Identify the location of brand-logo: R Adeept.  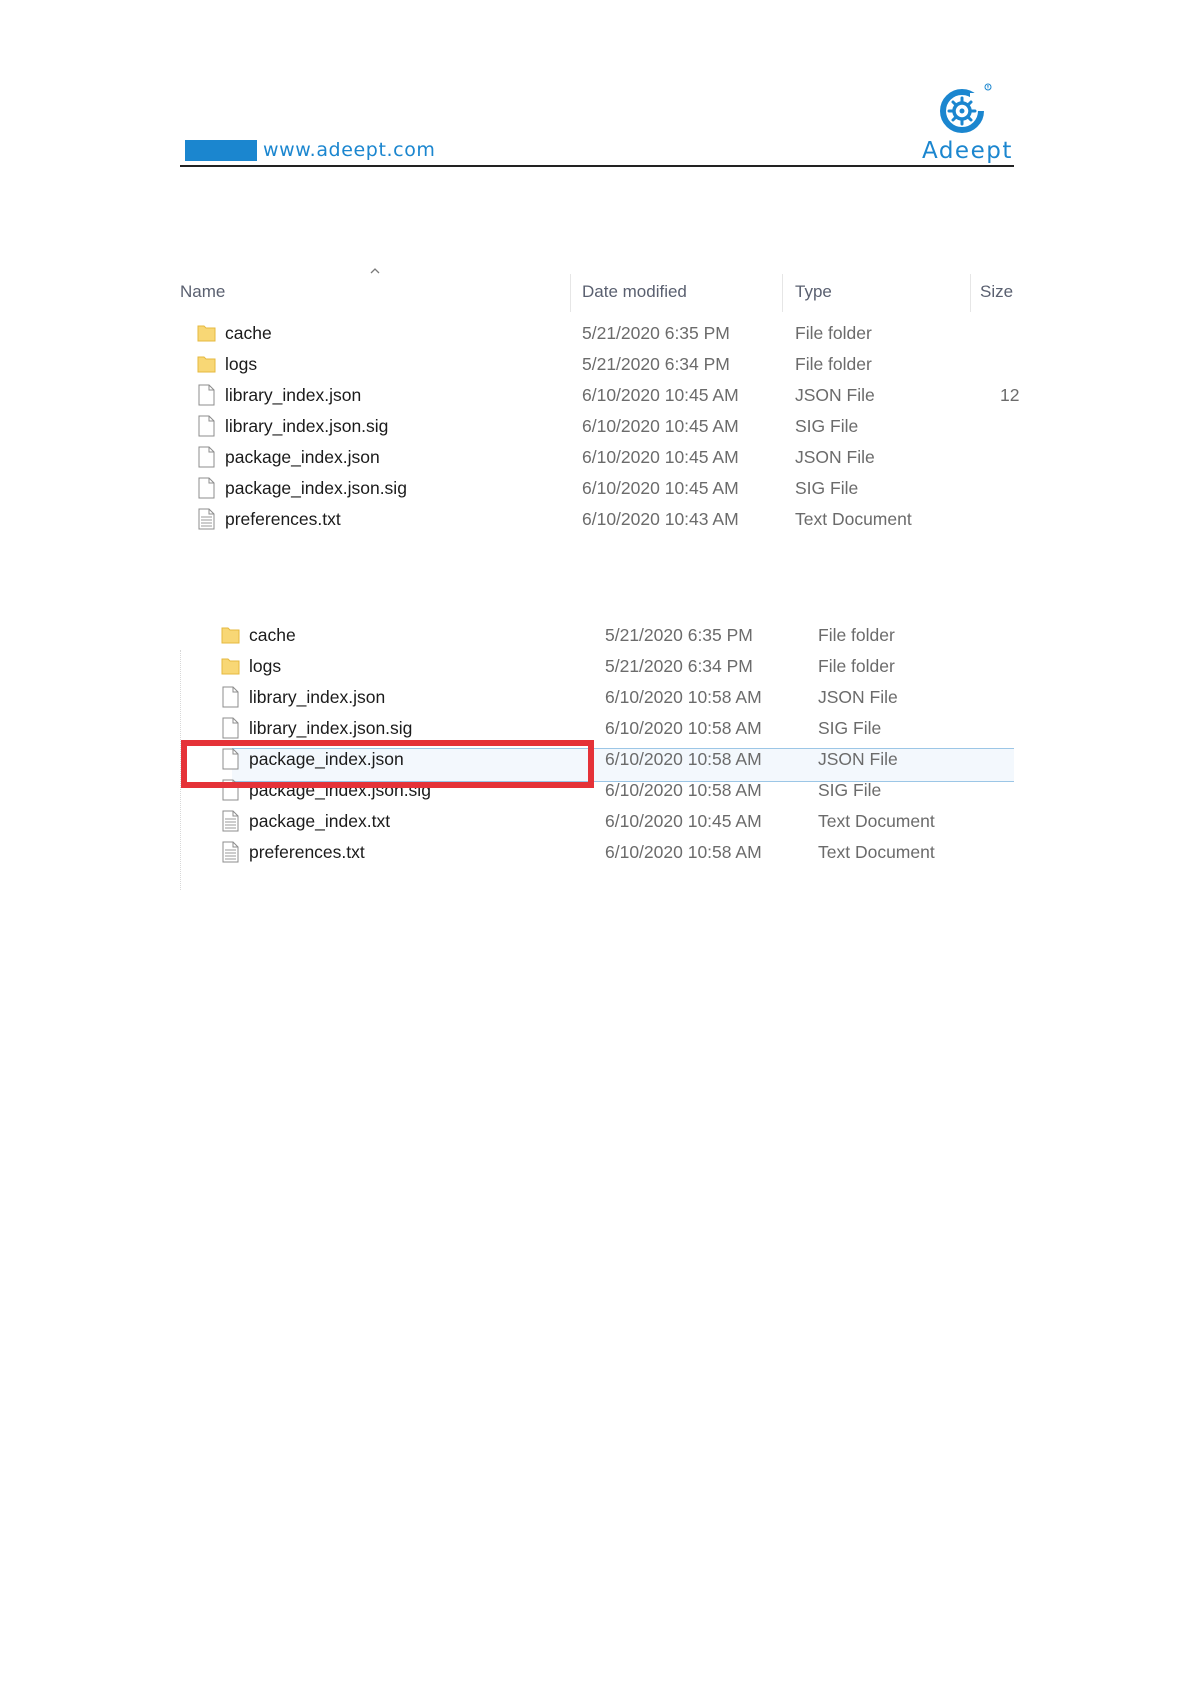
(968, 123).